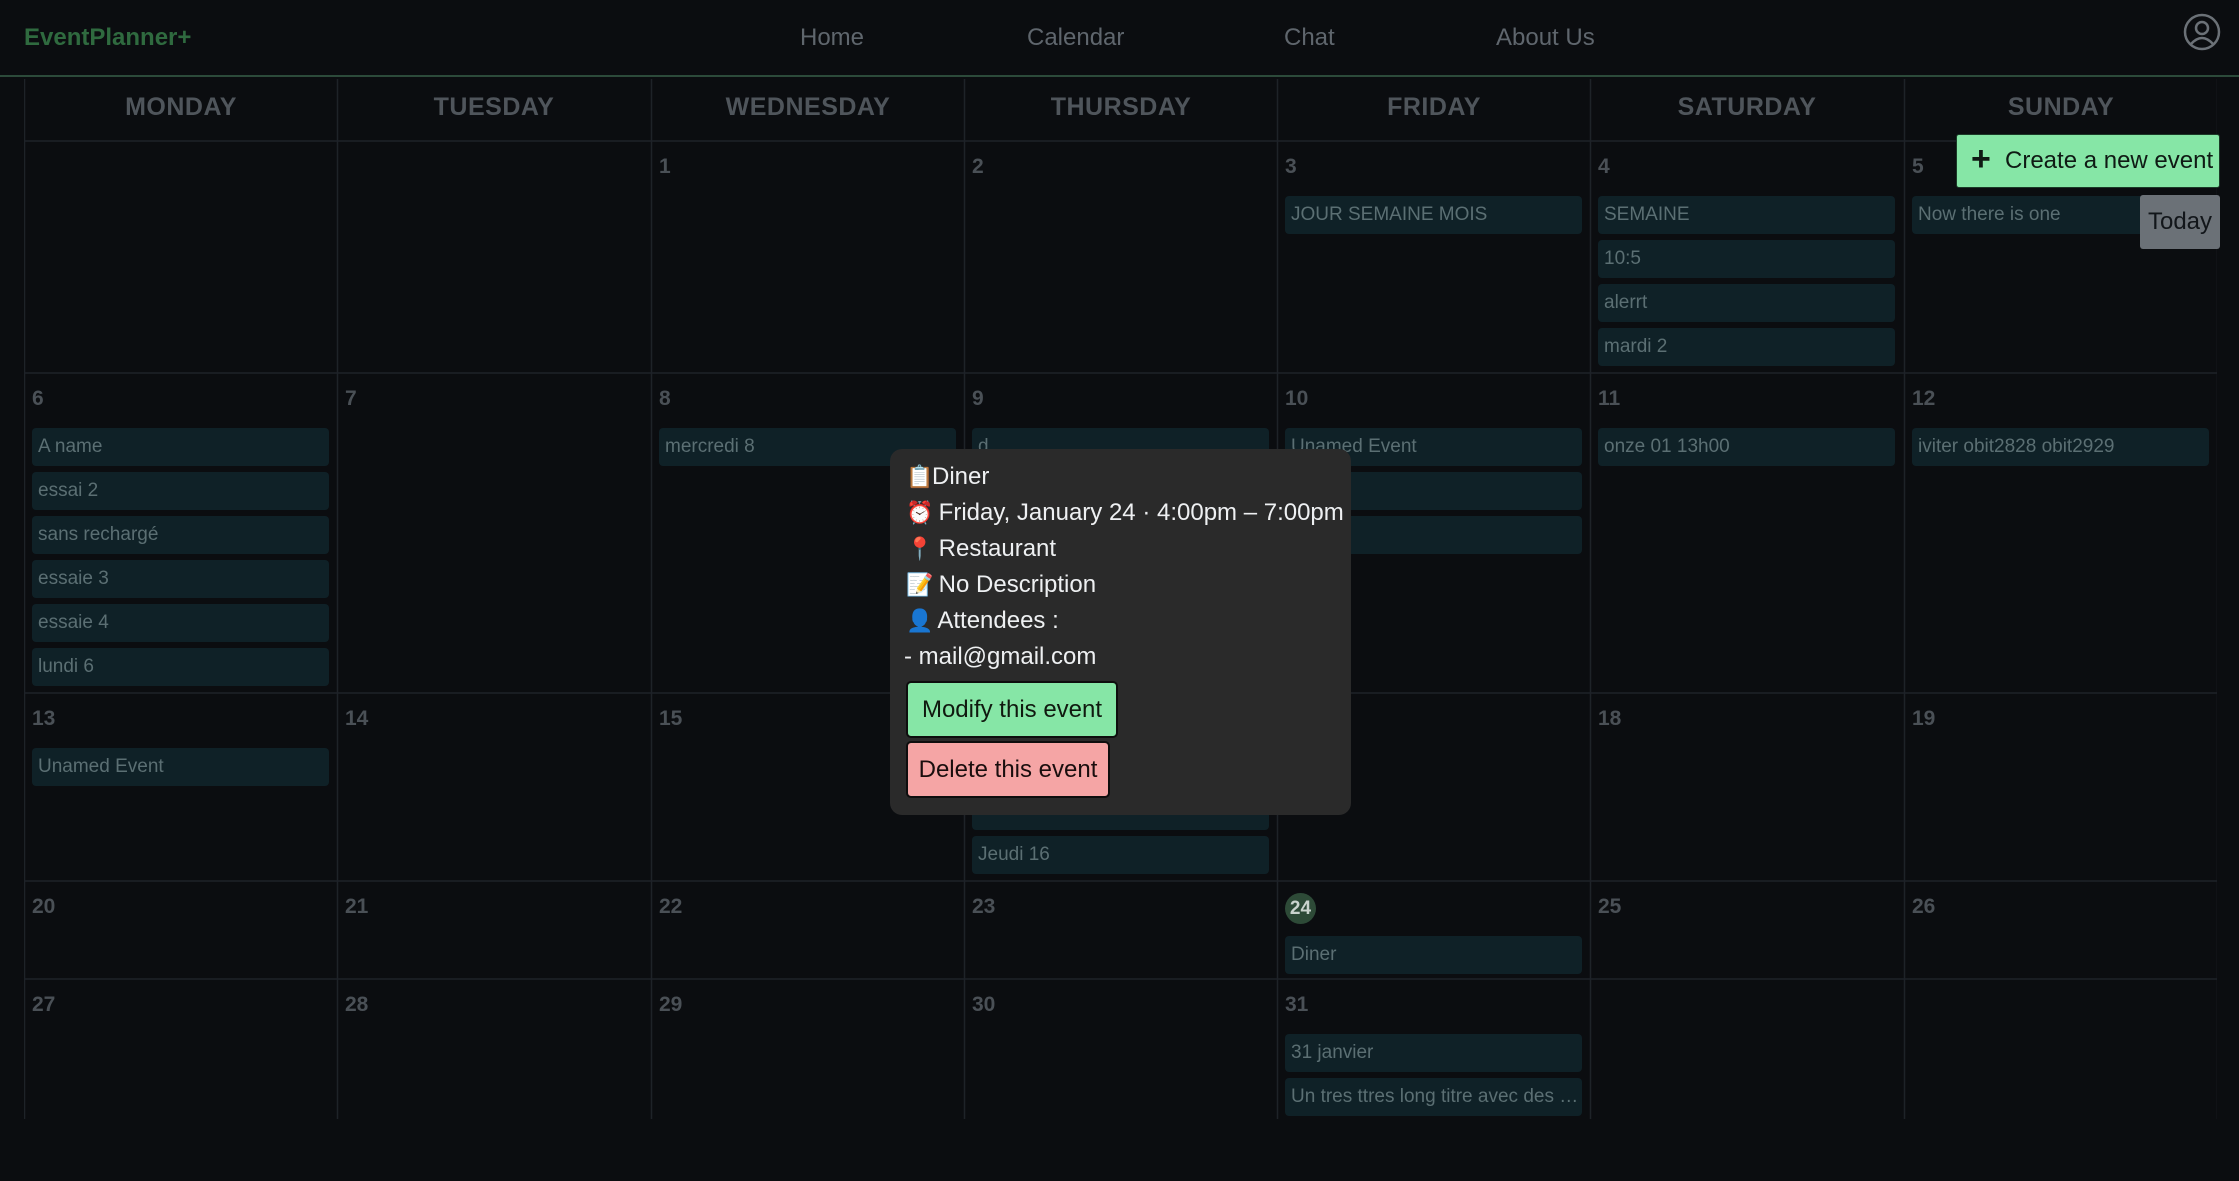 The height and width of the screenshot is (1181, 2239). What do you see at coordinates (180, 447) in the screenshot?
I see `event-chip: A name` at bounding box center [180, 447].